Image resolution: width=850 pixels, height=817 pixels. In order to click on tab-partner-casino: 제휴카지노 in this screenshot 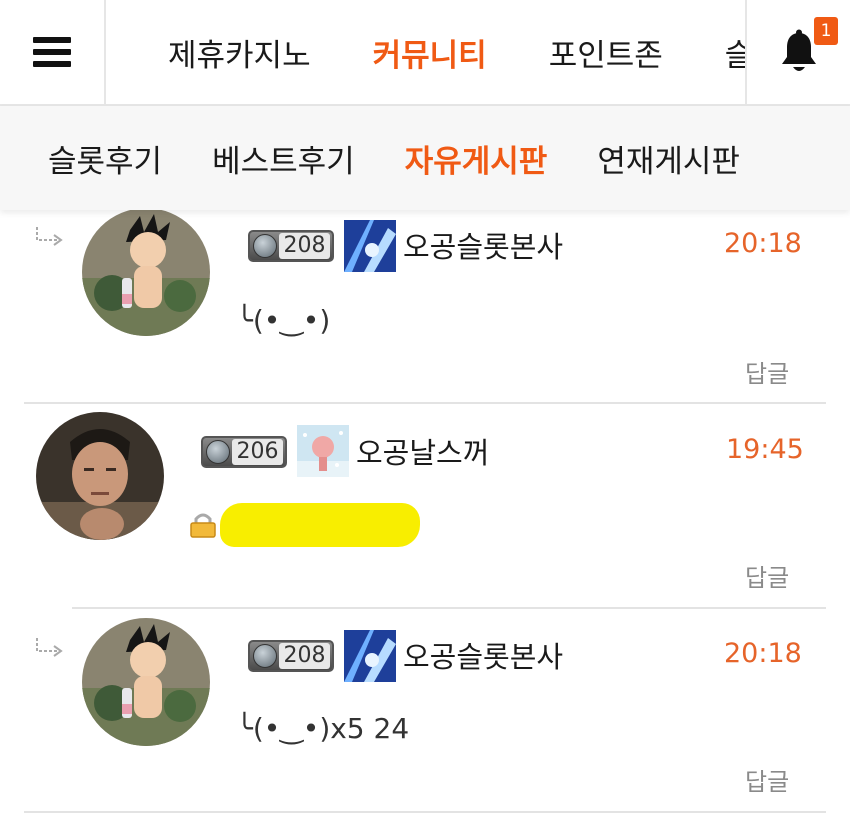, I will do `click(239, 52)`.